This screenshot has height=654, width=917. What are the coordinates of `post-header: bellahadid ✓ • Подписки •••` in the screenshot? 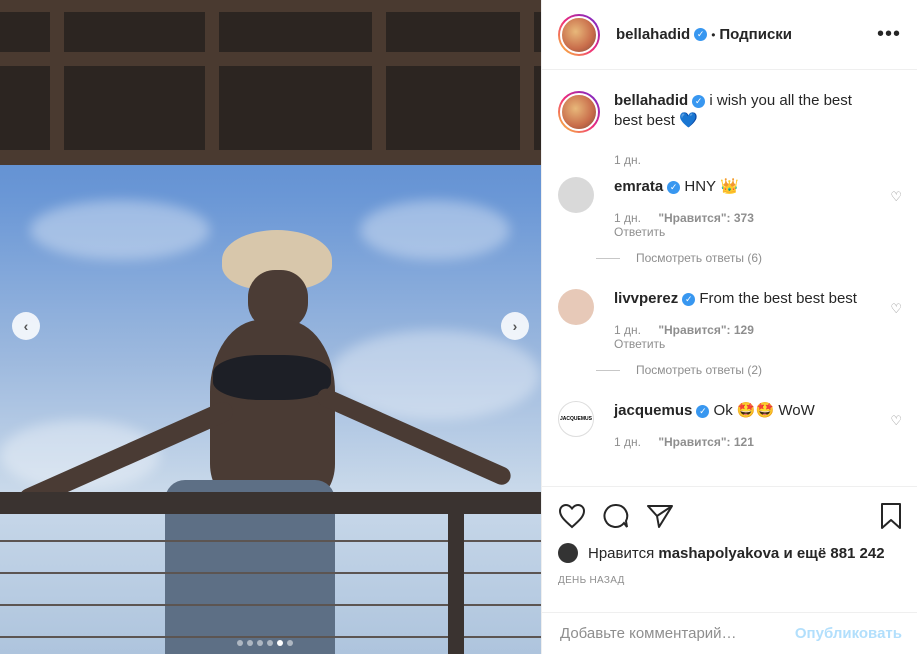 It's located at (729, 35).